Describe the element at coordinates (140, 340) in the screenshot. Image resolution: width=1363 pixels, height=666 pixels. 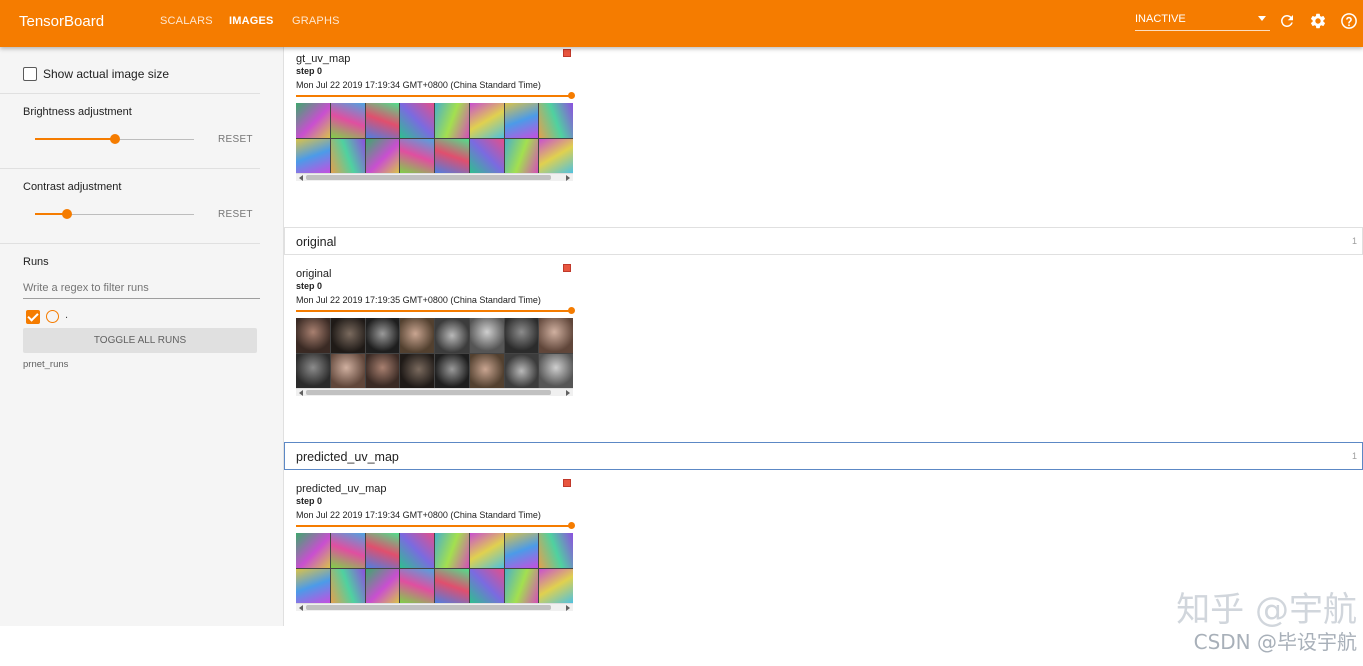
I see `toggle-all-runs-button: TOGGLE ALL RUNS` at that location.